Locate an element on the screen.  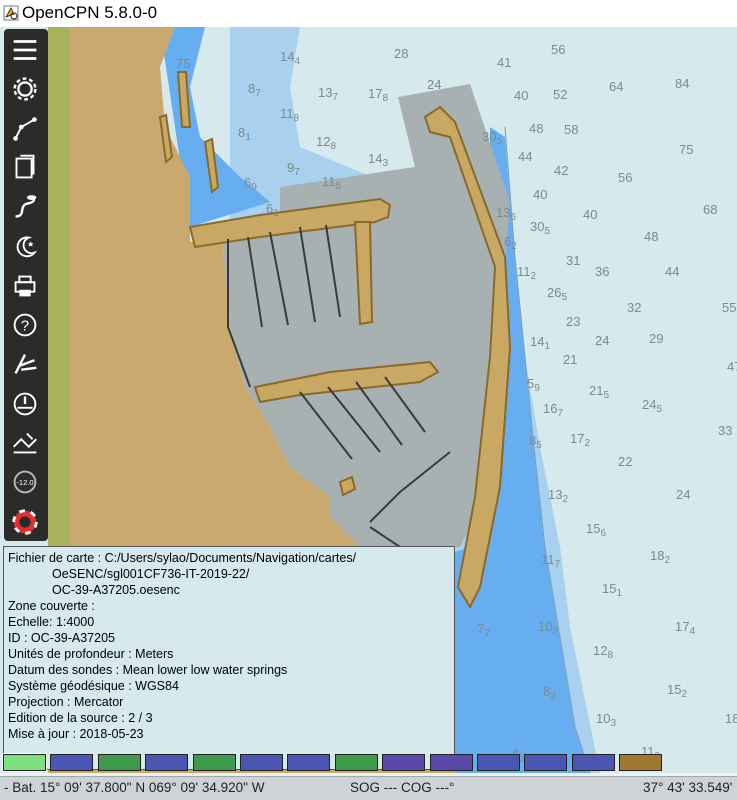
chart-list-icon is located at coordinates (25, 166).